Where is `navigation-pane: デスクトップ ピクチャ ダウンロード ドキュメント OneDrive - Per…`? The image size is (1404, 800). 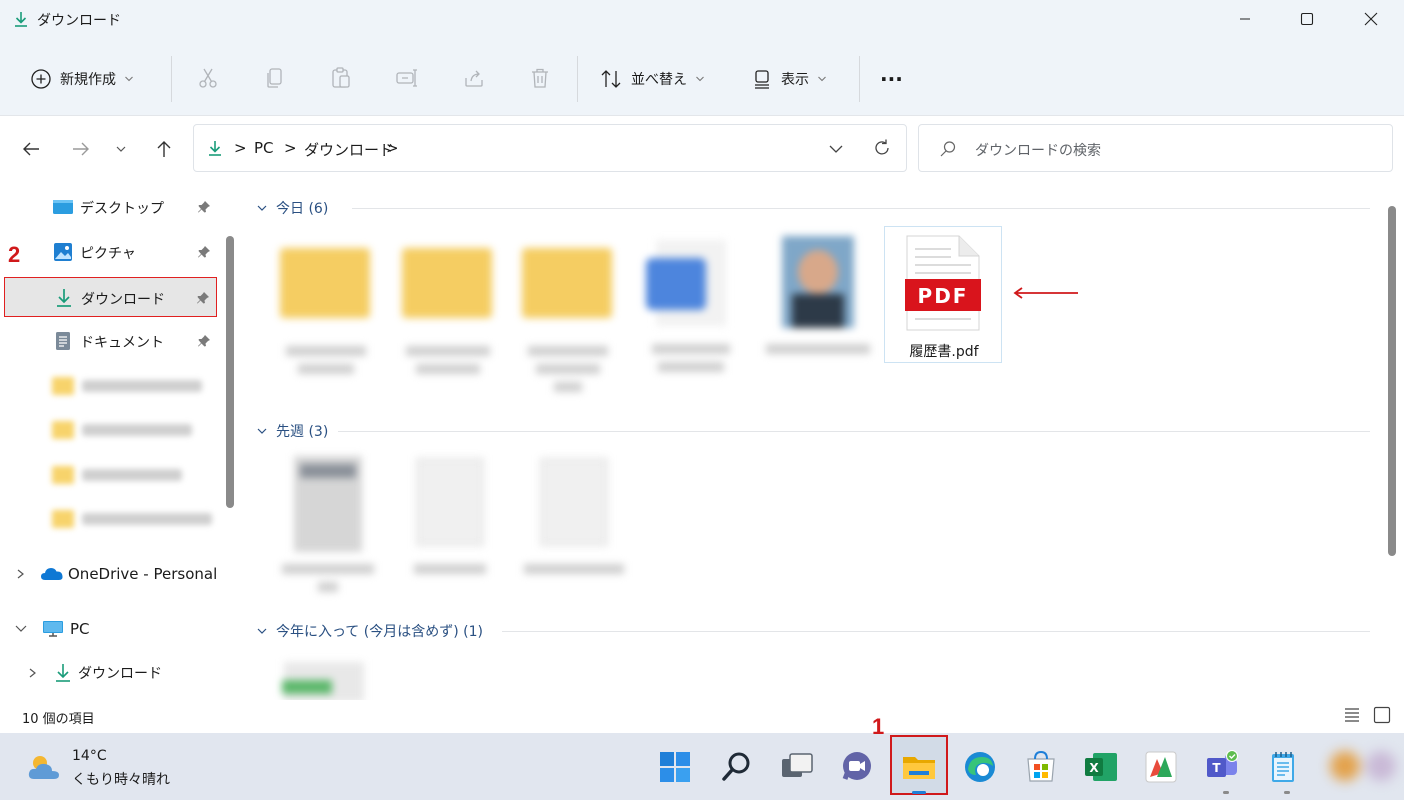
navigation-pane: デスクトップ ピクチャ ダウンロード ドキュメント OneDrive - Per… is located at coordinates (114, 441).